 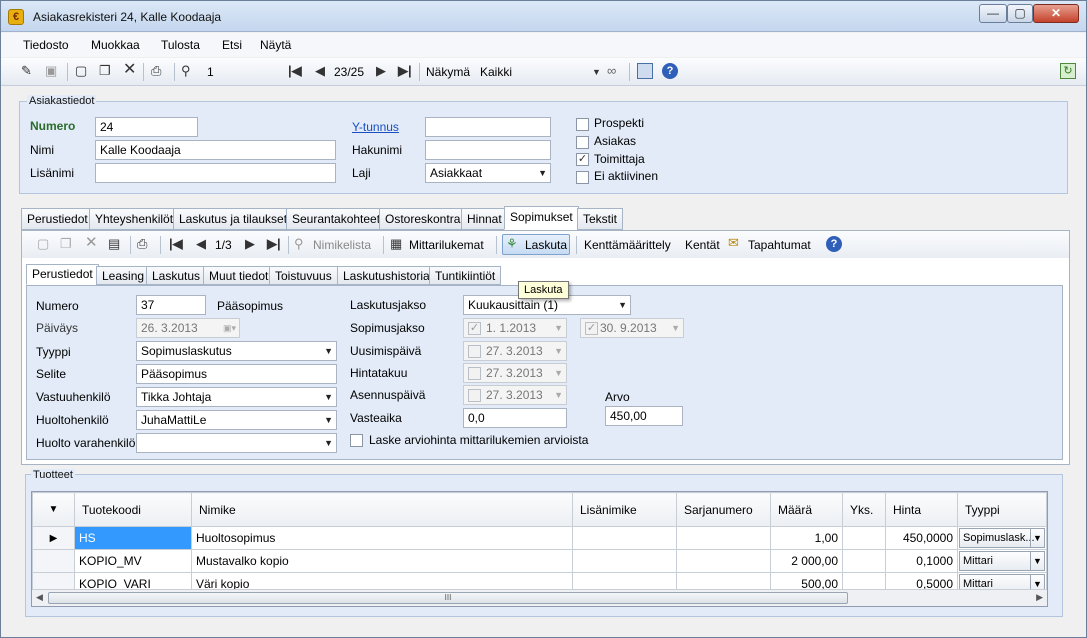 I want to click on laske-arviohinta-checkbox, so click(x=356, y=440).